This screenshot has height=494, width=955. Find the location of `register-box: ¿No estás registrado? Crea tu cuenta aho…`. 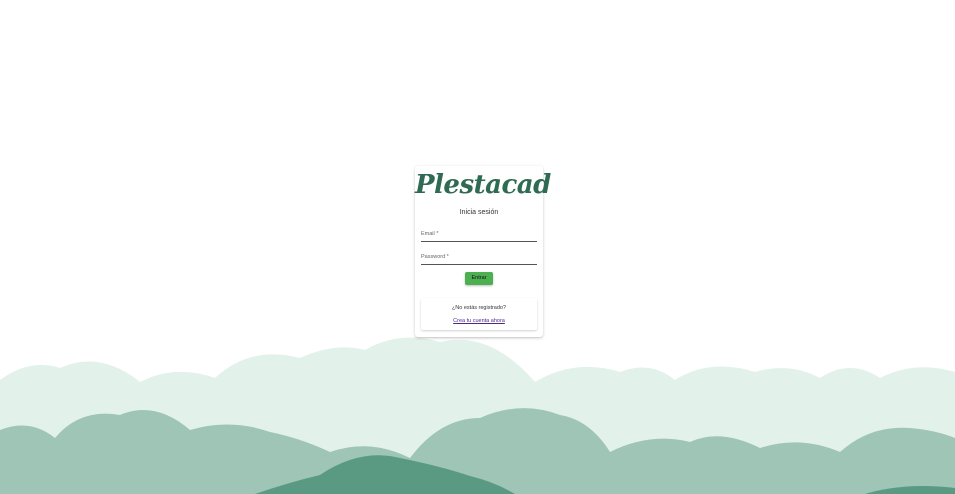

register-box: ¿No estás registrado? Crea tu cuenta aho… is located at coordinates (479, 314).